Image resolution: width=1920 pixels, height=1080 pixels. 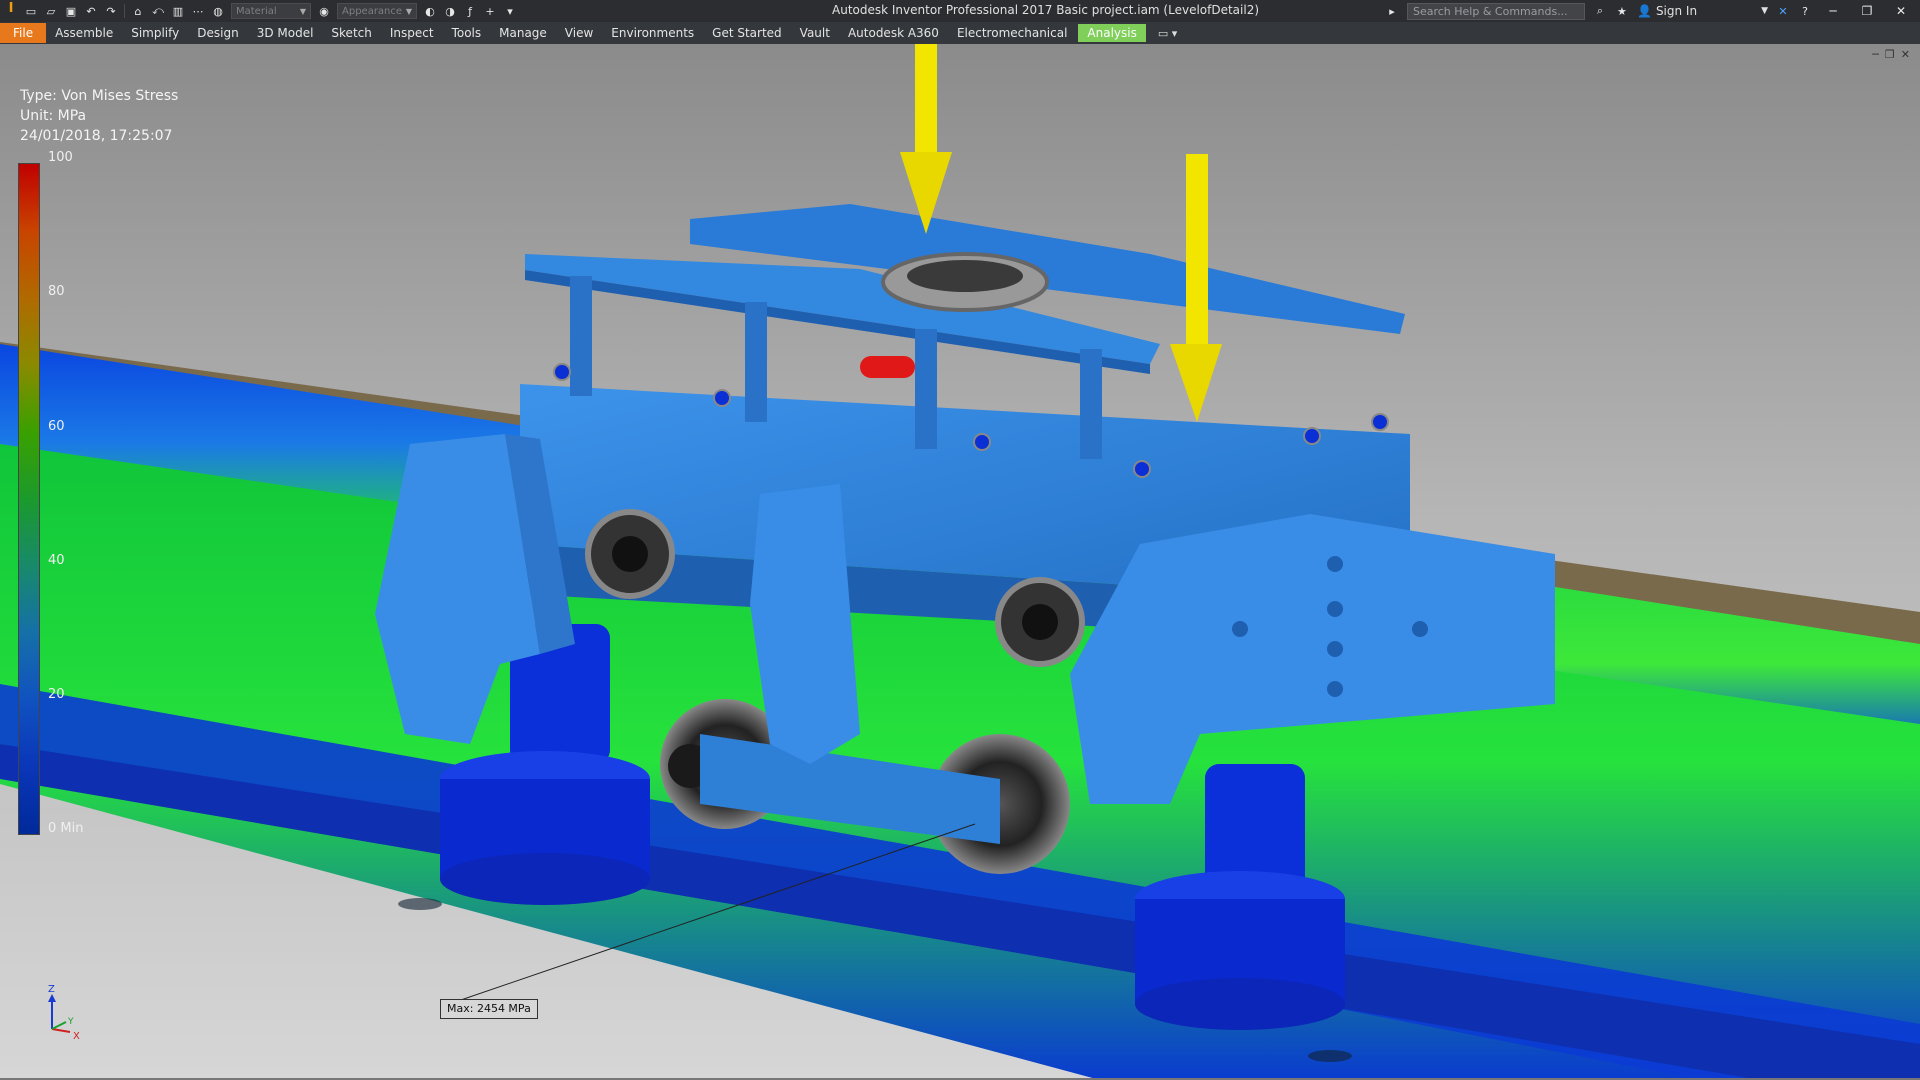 What do you see at coordinates (29, 499) in the screenshot?
I see `stress-color-legend` at bounding box center [29, 499].